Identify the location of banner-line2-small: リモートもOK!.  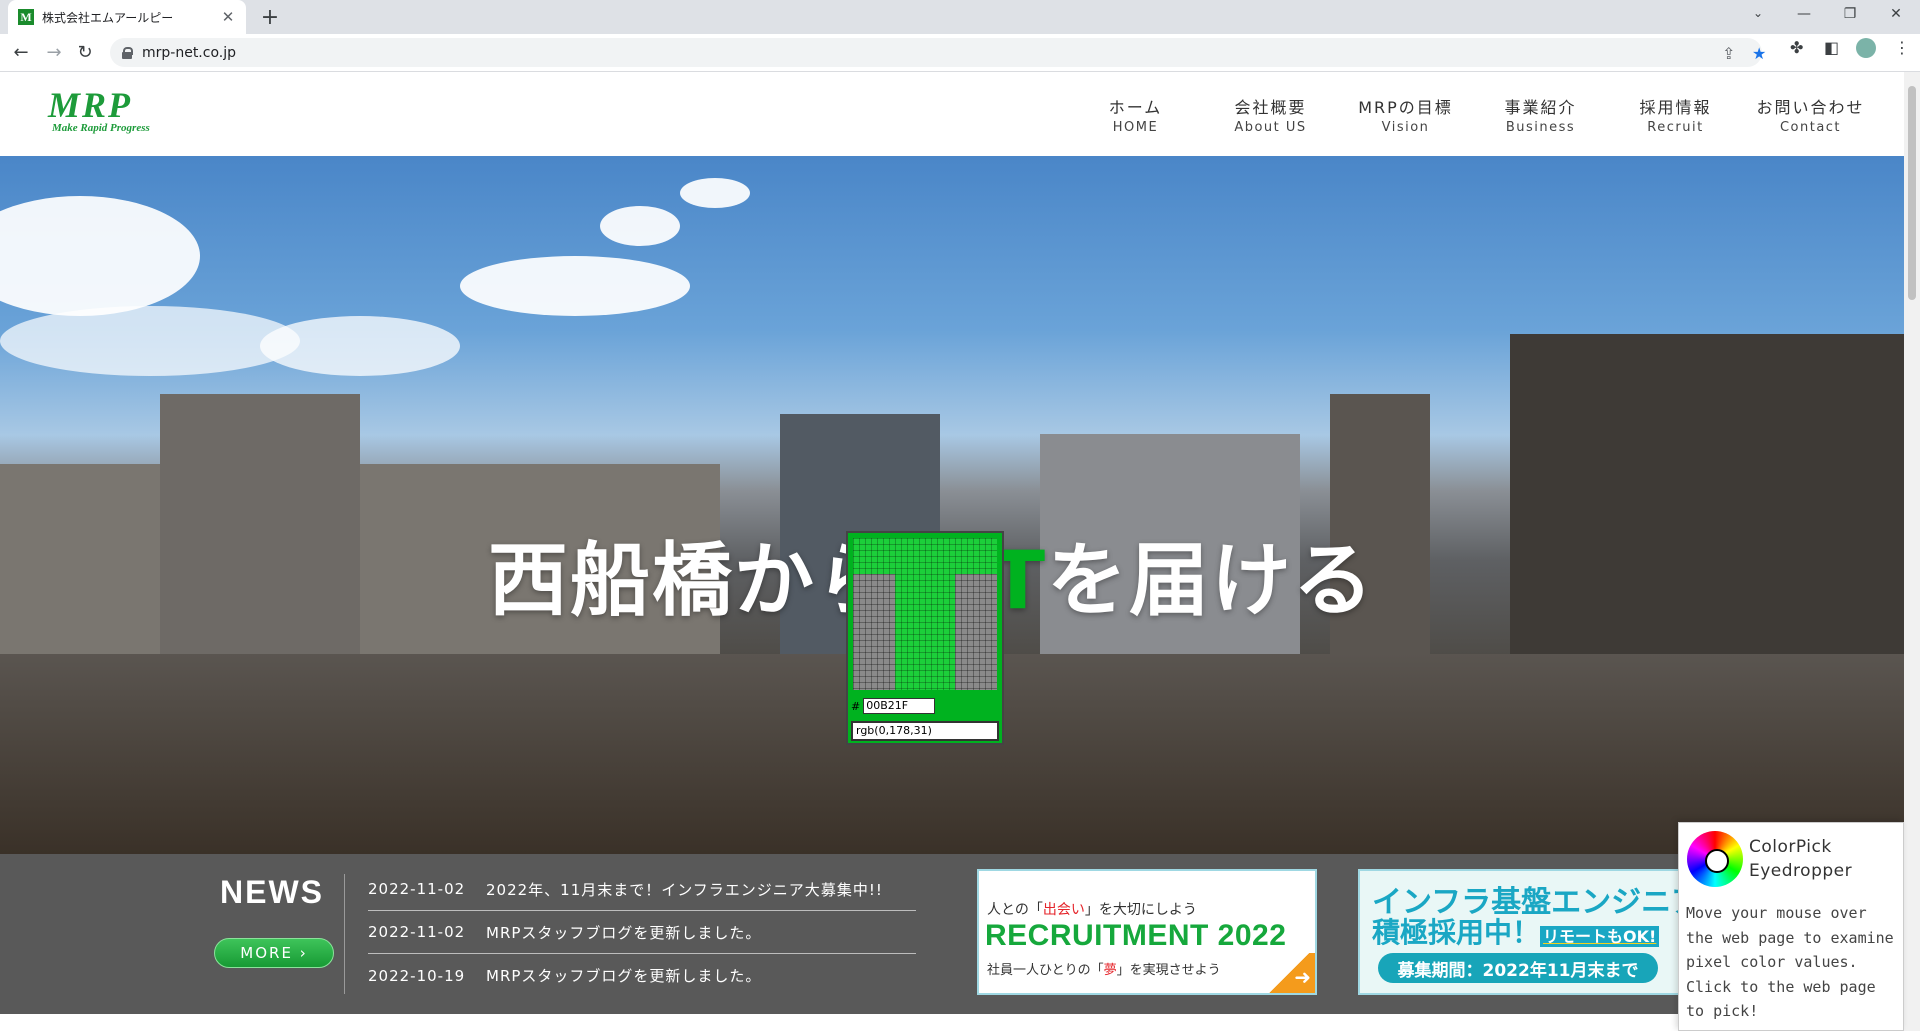
(1600, 936).